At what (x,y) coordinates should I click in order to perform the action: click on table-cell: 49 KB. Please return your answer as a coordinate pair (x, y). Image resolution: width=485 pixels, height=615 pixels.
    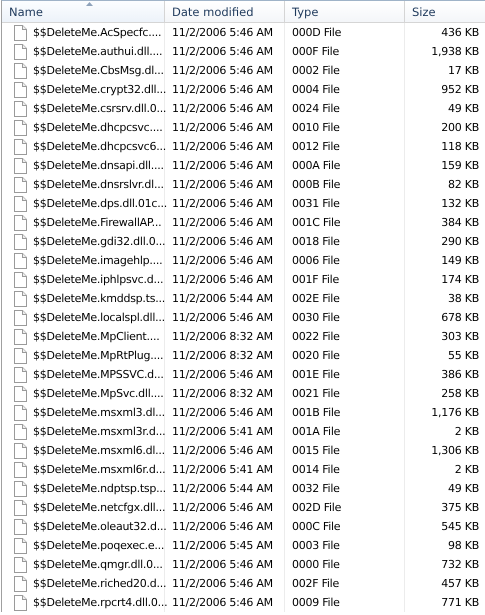
    Looking at the image, I should click on (463, 488).